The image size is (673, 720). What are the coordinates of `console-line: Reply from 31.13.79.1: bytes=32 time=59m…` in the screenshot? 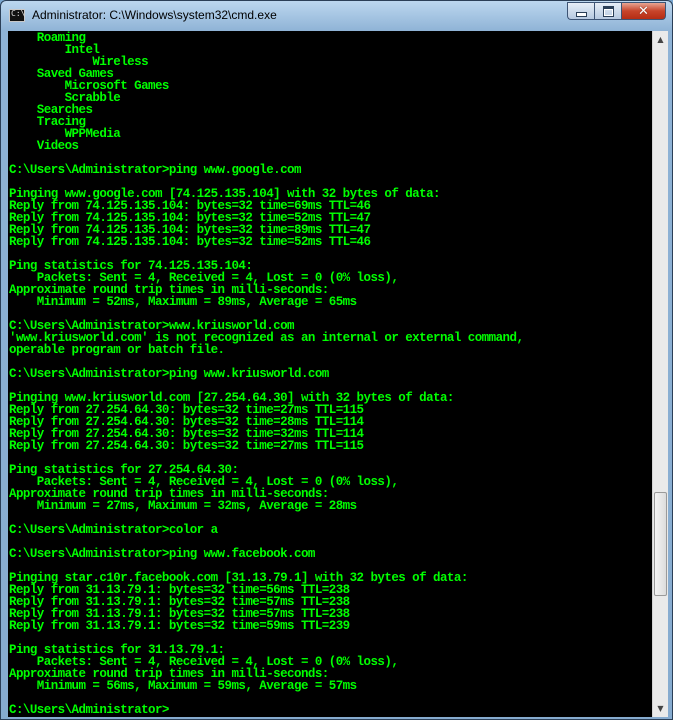 It's located at (179, 626).